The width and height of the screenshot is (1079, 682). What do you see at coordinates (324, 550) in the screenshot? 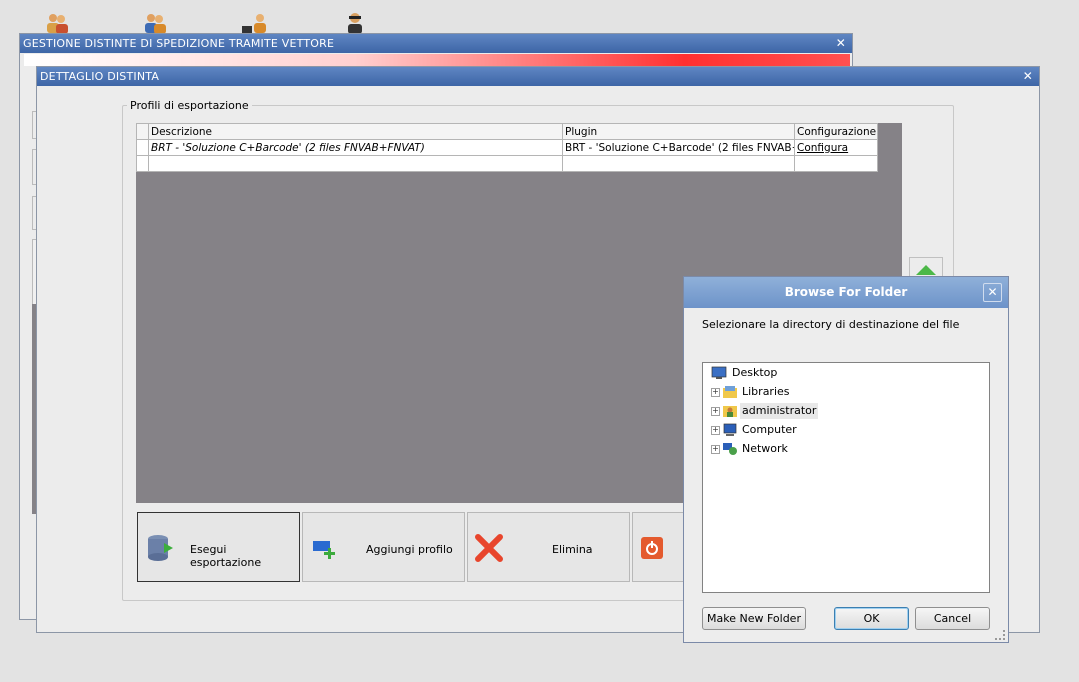
I see `add-profile-icon` at bounding box center [324, 550].